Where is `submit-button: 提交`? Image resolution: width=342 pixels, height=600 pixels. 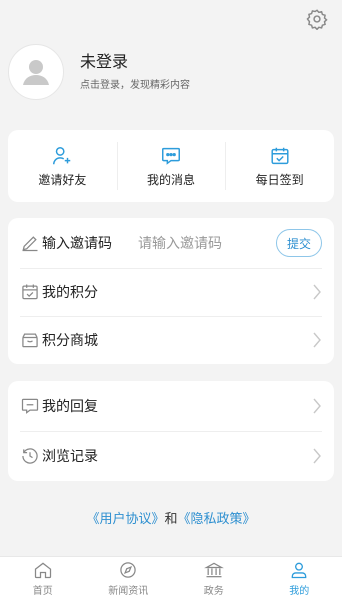 submit-button: 提交 is located at coordinates (299, 243).